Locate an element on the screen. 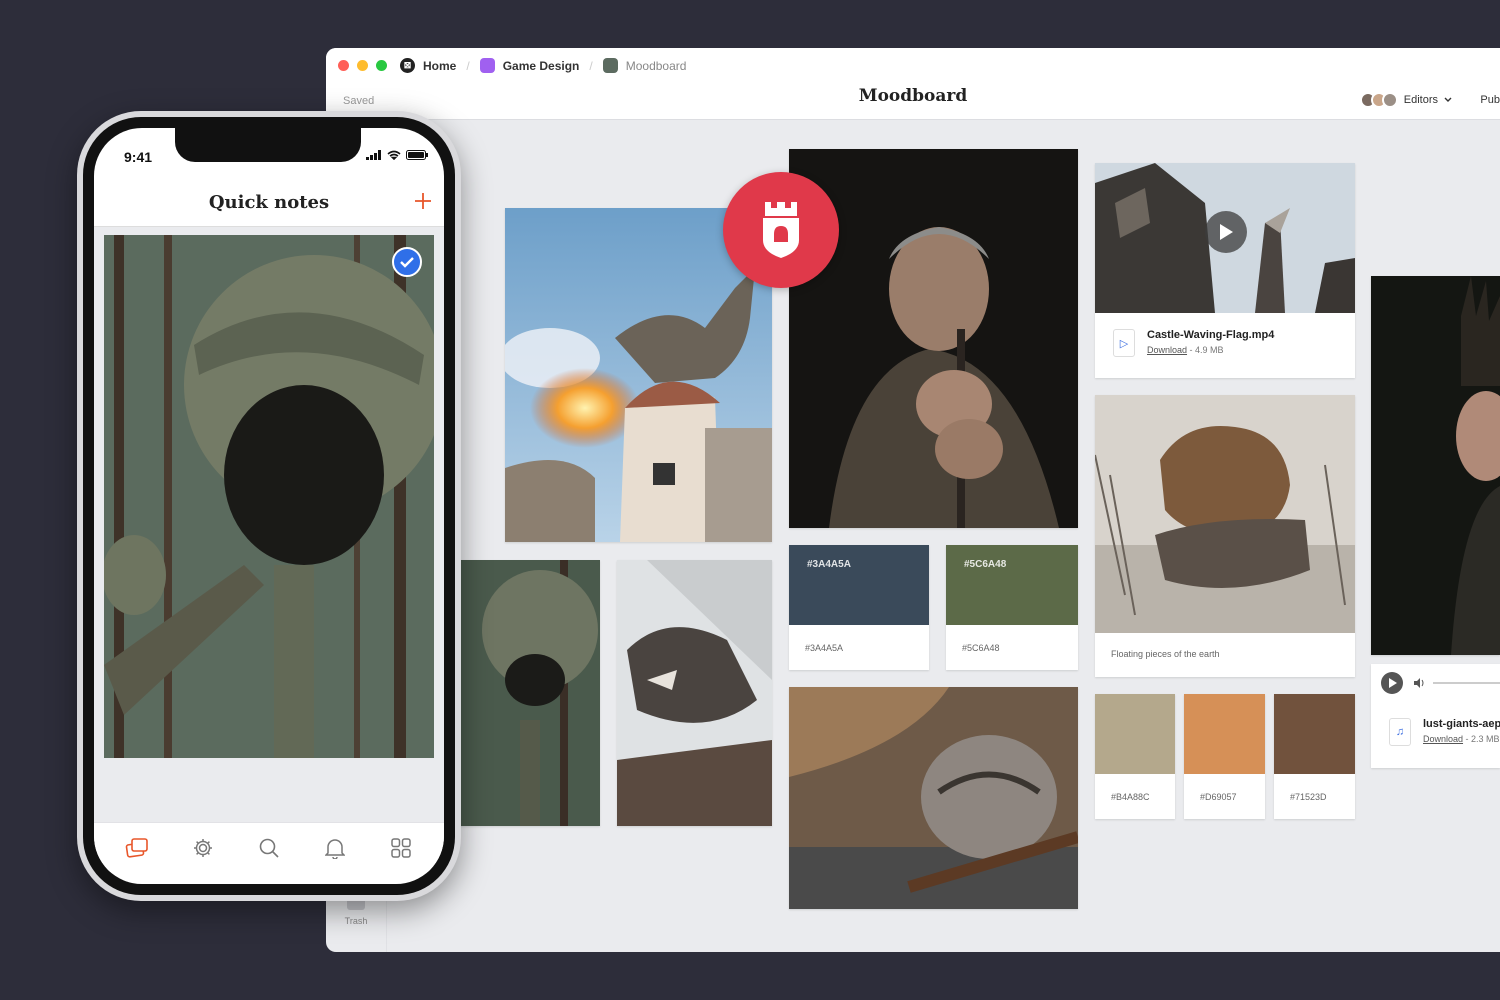 This screenshot has width=1500, height=1000. search-icon is located at coordinates (269, 848).